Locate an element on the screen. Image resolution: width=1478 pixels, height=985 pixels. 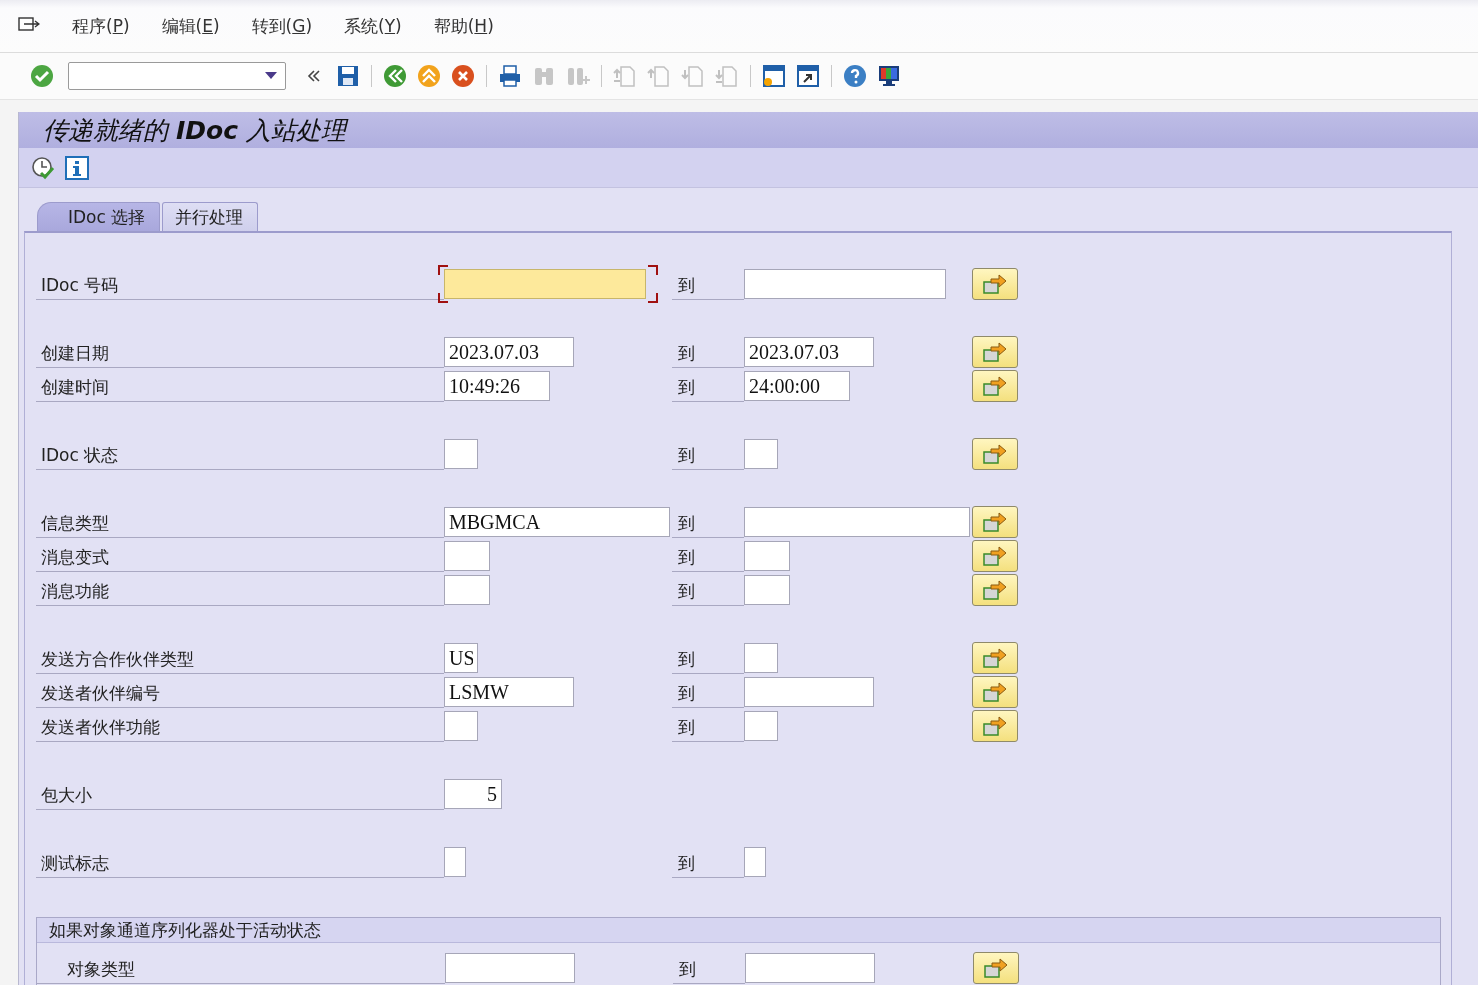
save-icon is located at coordinates (348, 76).